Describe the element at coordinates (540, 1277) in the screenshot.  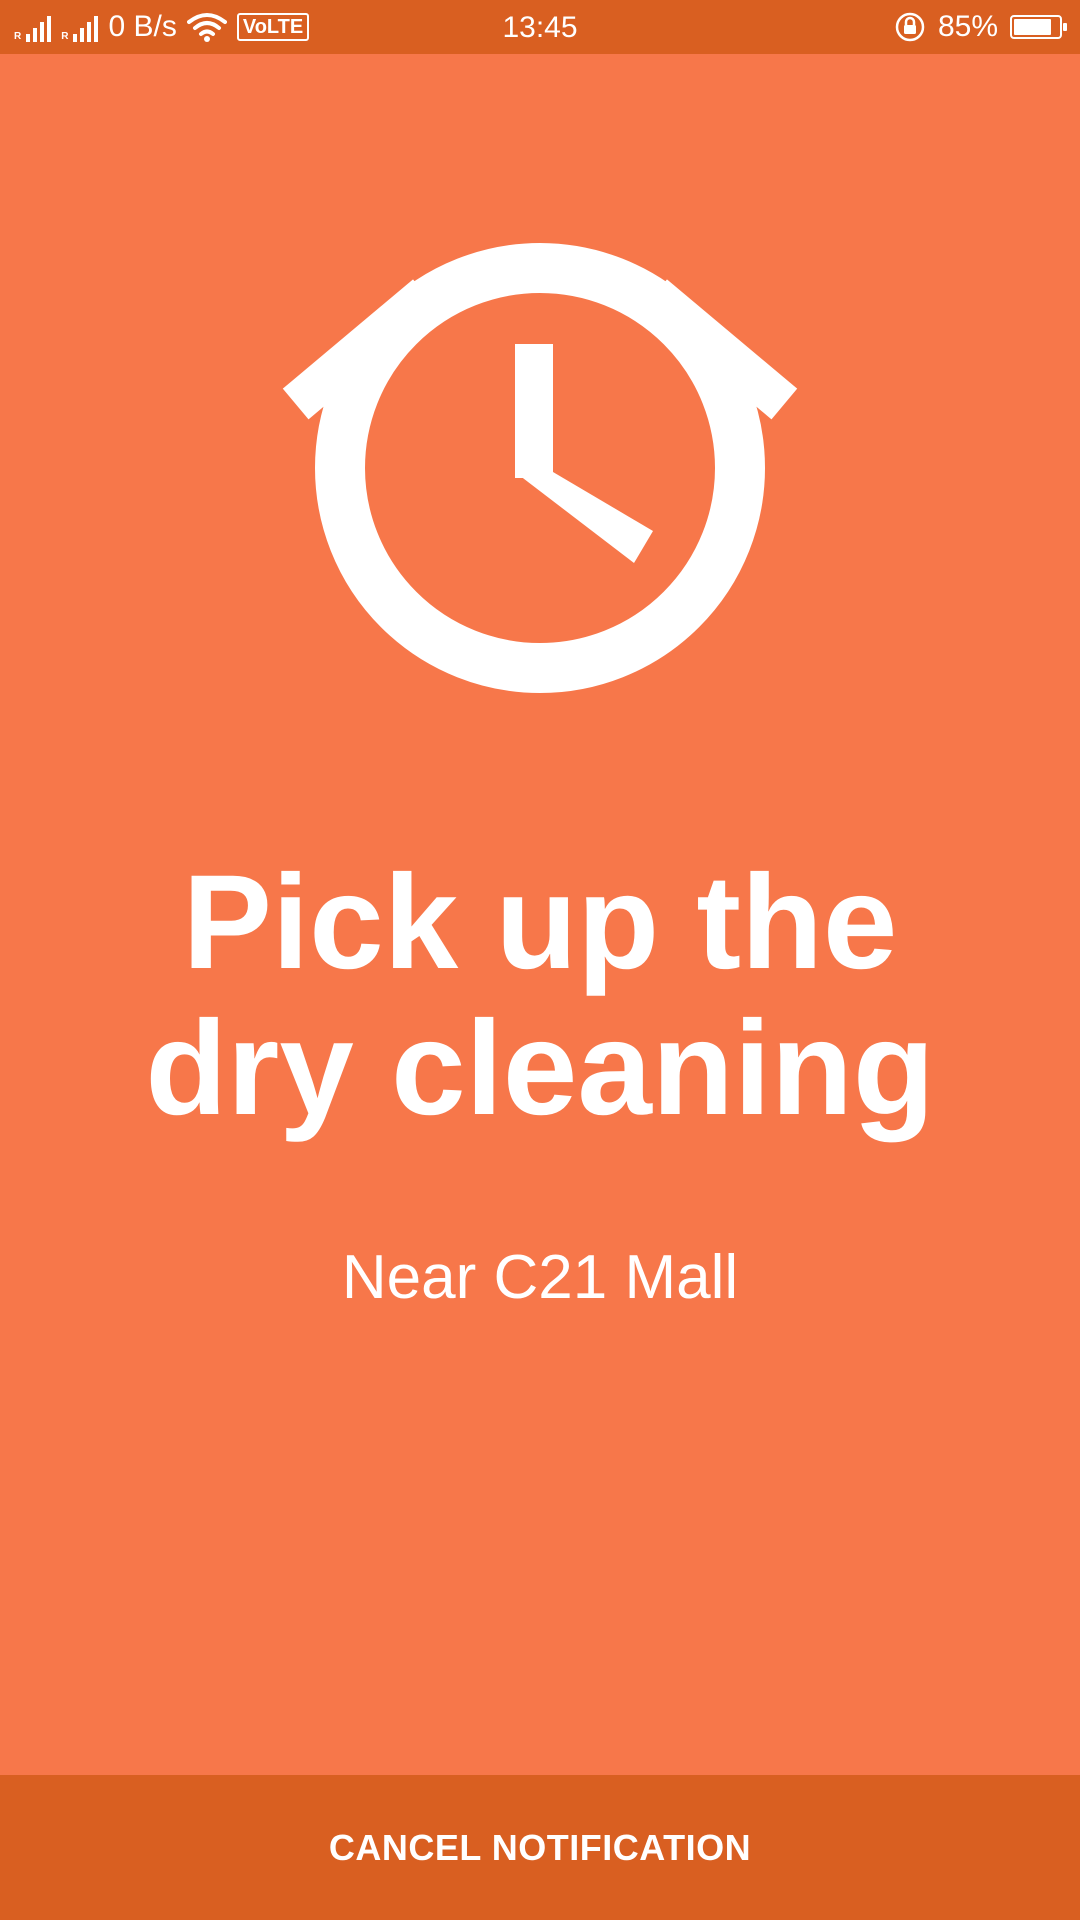
I see `alarm-location: Near C21 Mall` at that location.